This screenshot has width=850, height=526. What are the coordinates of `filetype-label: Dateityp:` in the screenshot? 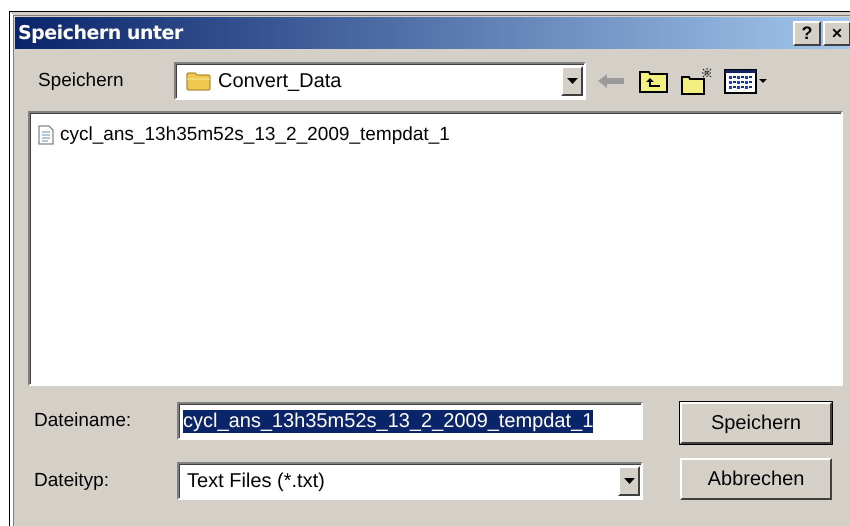 It's located at (71, 481).